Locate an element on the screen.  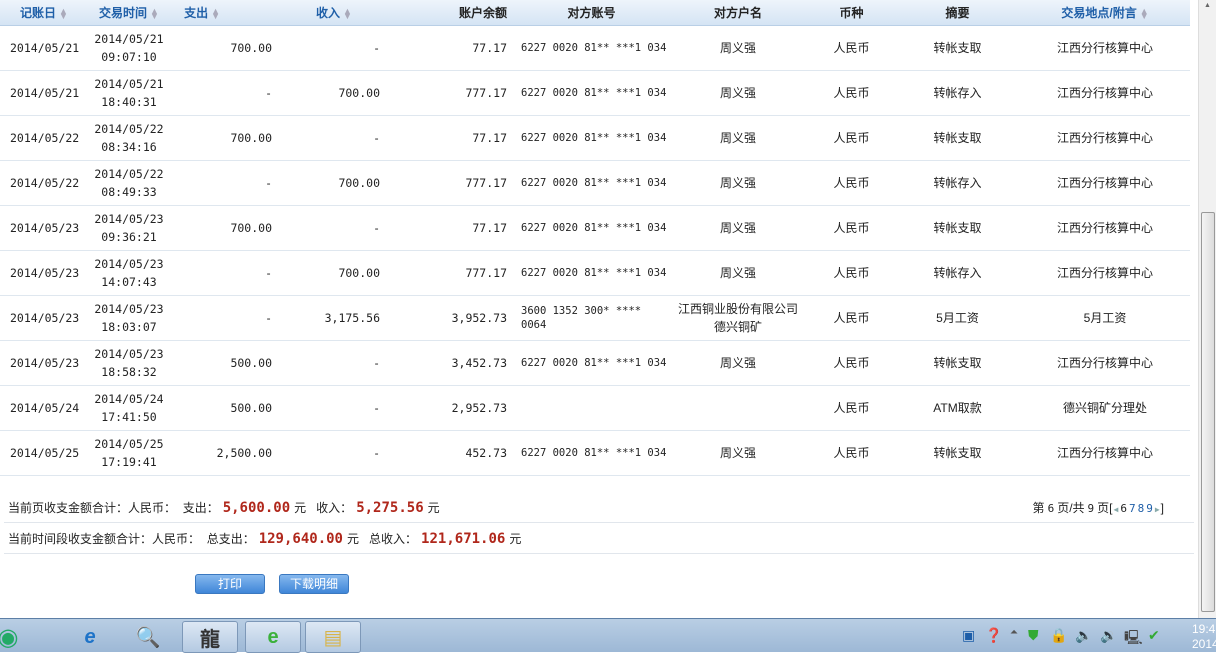
col-expense: 支出 ▲ ▼ is located at coordinates (225, 13).